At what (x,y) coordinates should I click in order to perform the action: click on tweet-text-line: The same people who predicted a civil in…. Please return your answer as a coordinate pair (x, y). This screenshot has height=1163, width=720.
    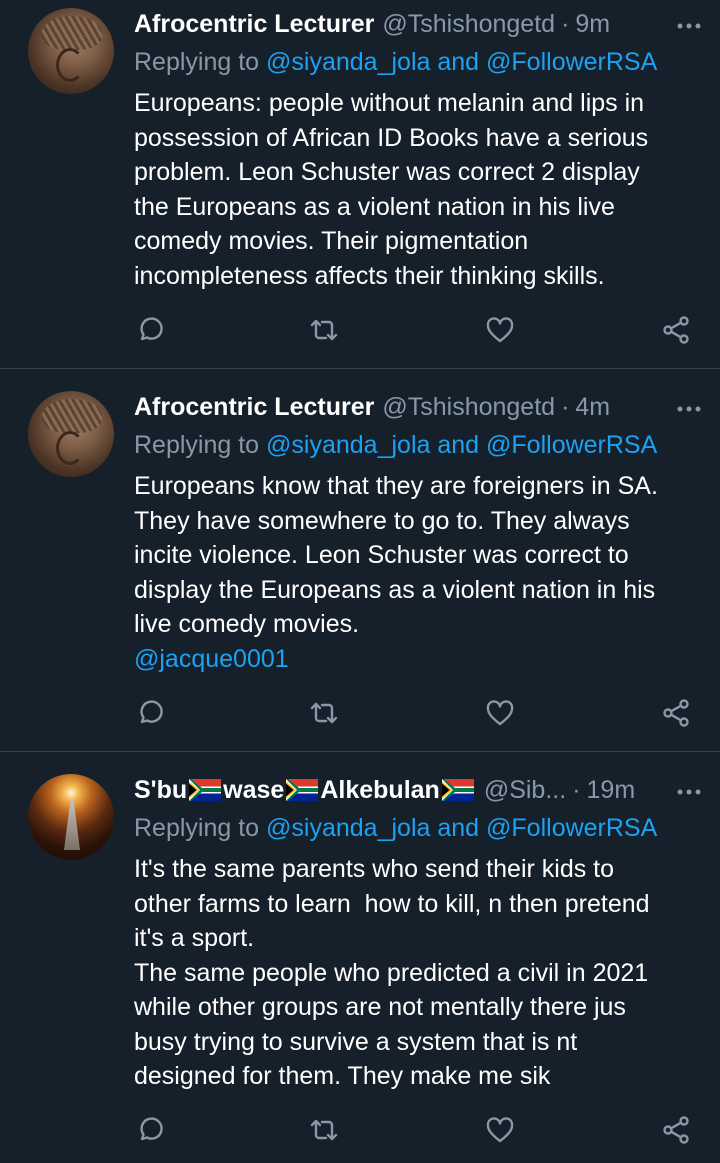
    Looking at the image, I should click on (391, 972).